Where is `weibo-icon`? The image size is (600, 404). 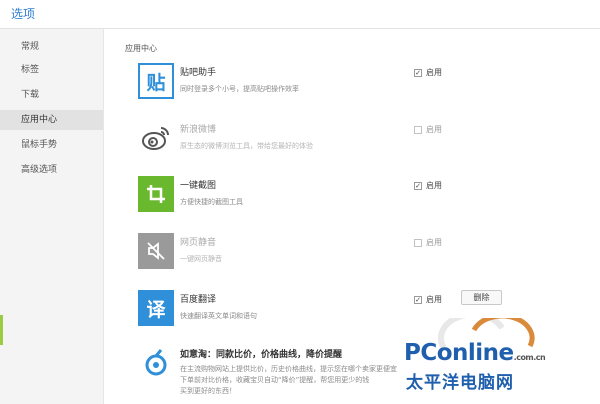 weibo-icon is located at coordinates (156, 138).